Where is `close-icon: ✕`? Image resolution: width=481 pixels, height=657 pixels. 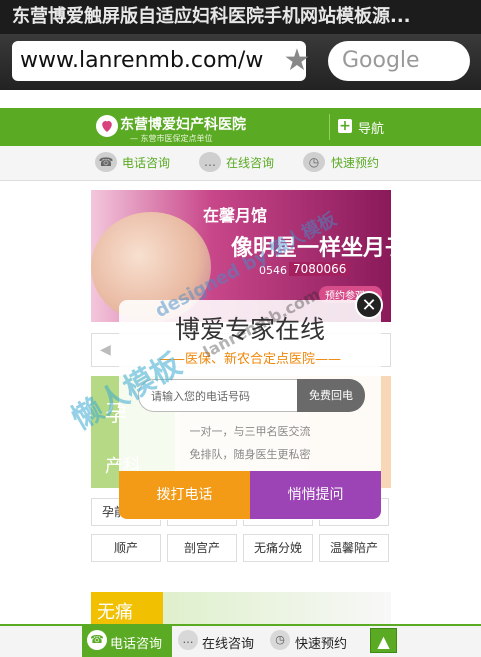
close-icon: ✕ is located at coordinates (369, 305).